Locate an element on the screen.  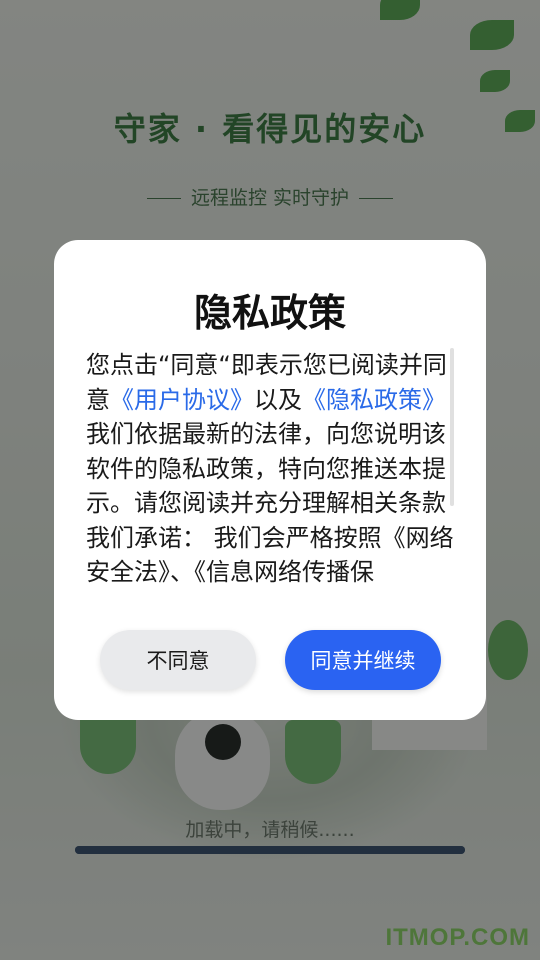
dialog-scrollbar is located at coordinates (452, 427).